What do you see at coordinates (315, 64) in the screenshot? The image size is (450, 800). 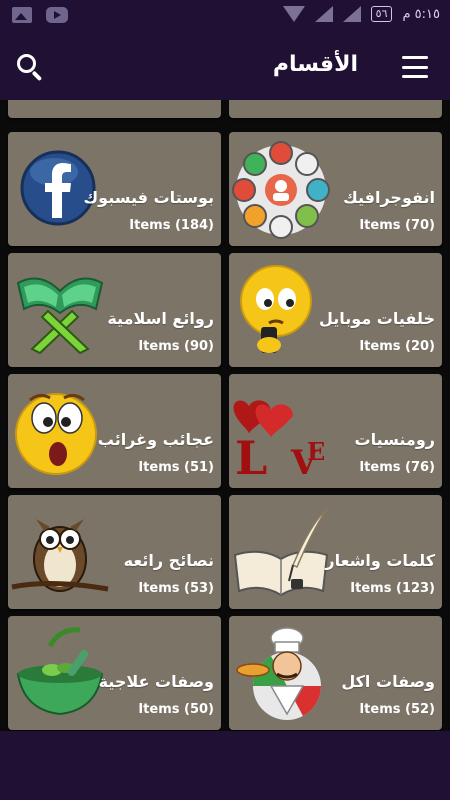 I see `page-title: الأقسام` at bounding box center [315, 64].